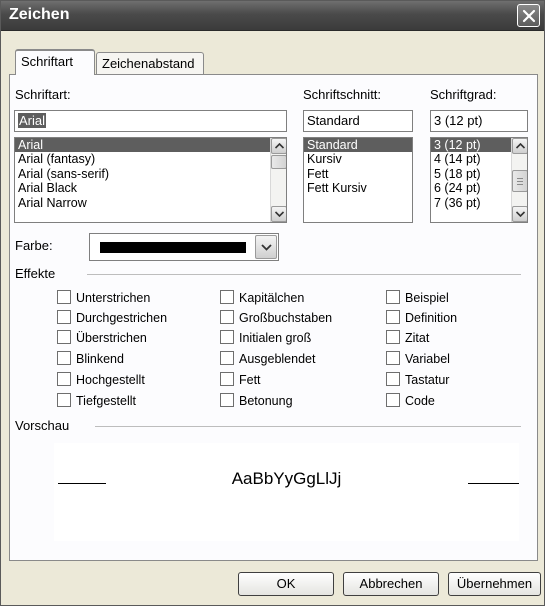 This screenshot has height=606, width=545. What do you see at coordinates (34, 245) in the screenshot?
I see `color-label: Farbe:` at bounding box center [34, 245].